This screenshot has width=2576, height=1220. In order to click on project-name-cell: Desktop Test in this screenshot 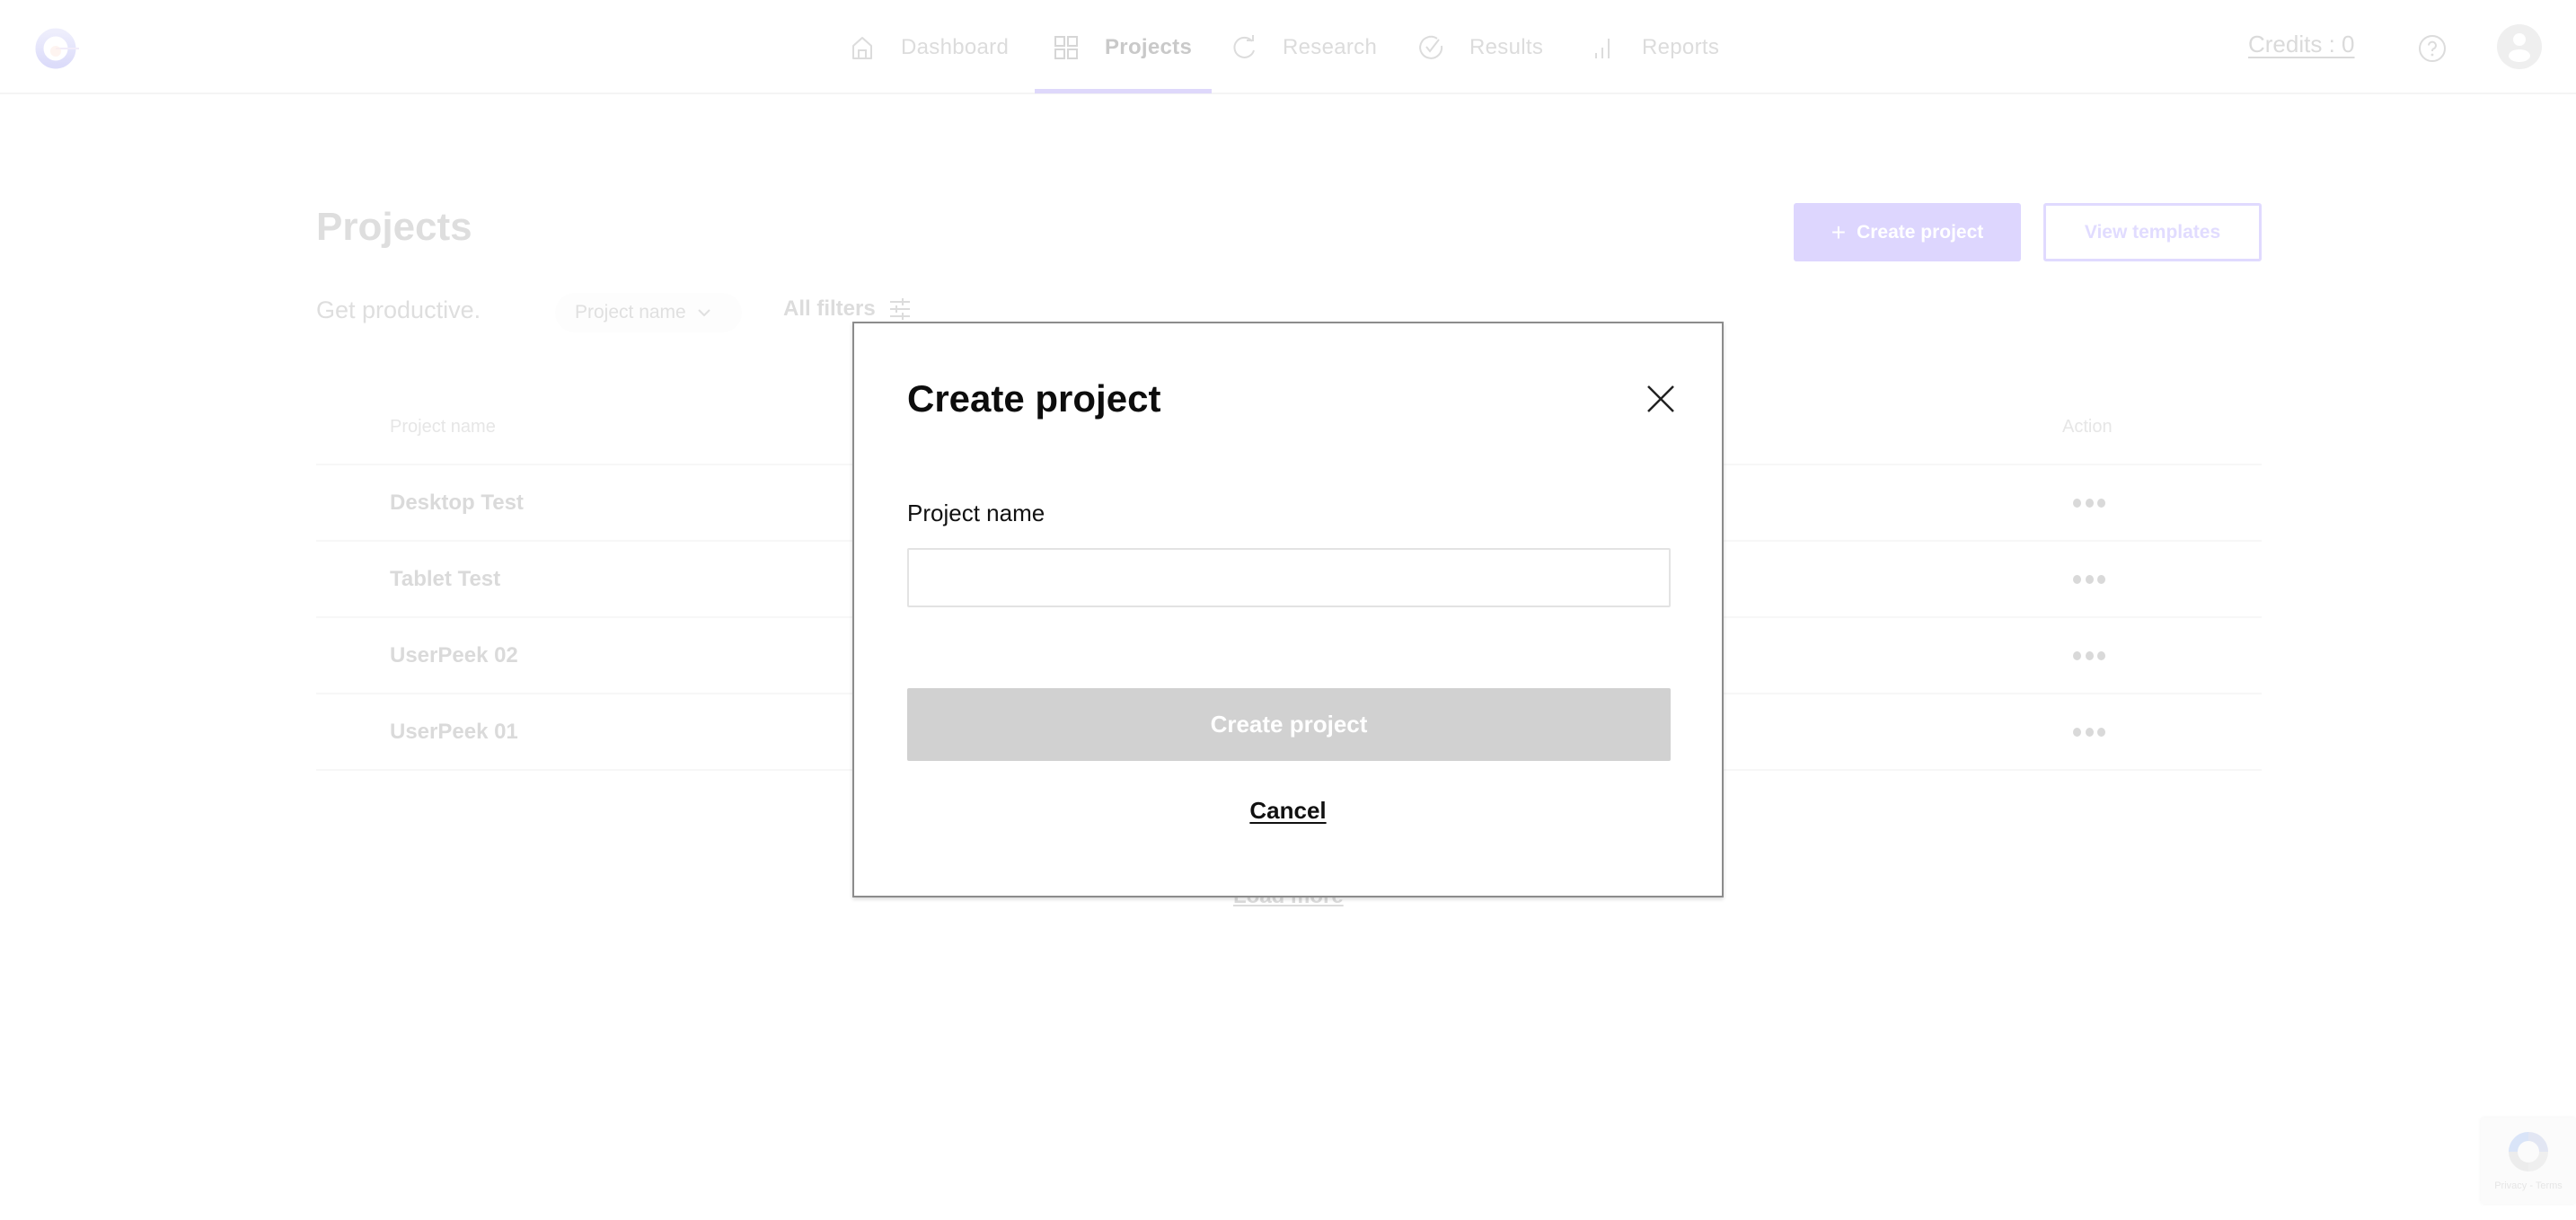, I will do `click(457, 503)`.